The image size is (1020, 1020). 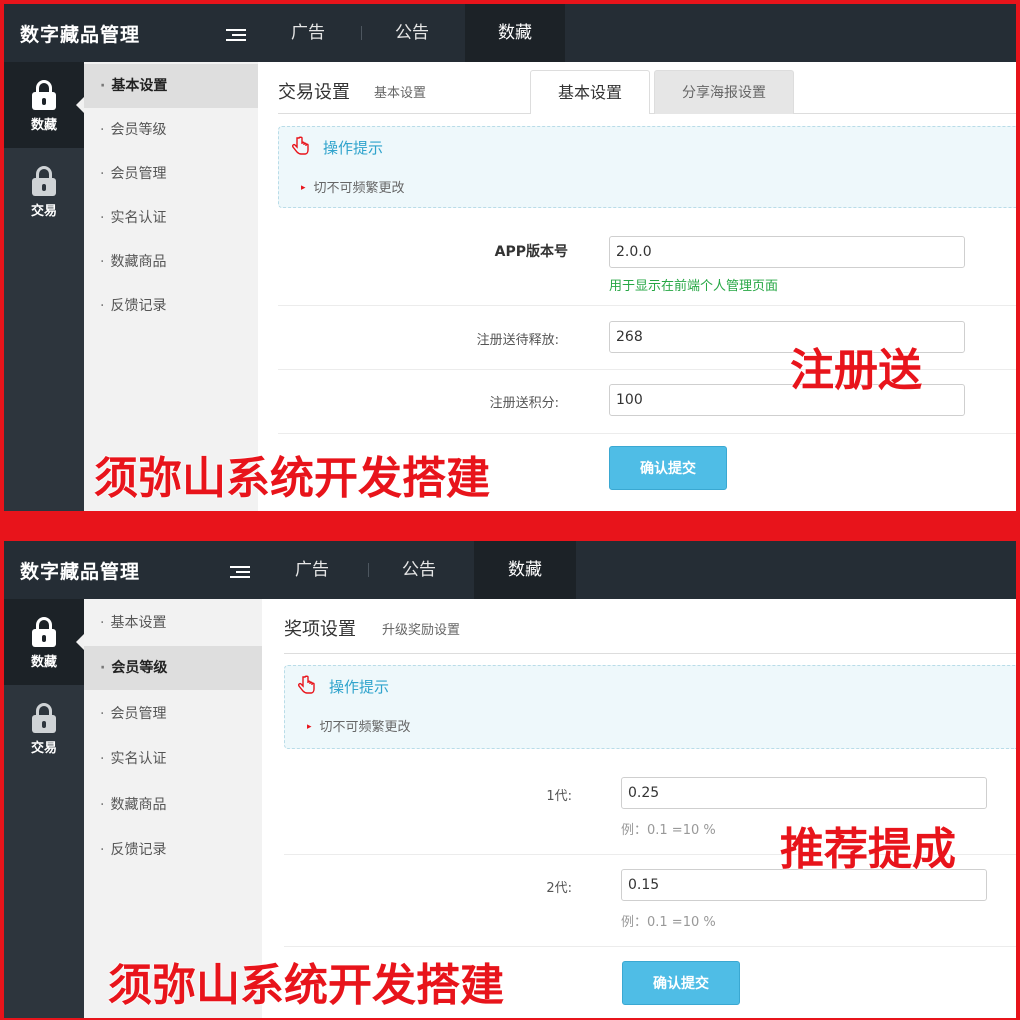 What do you see at coordinates (517, 340) in the screenshot?
I see `register-pending-label: 注册送待释放:` at bounding box center [517, 340].